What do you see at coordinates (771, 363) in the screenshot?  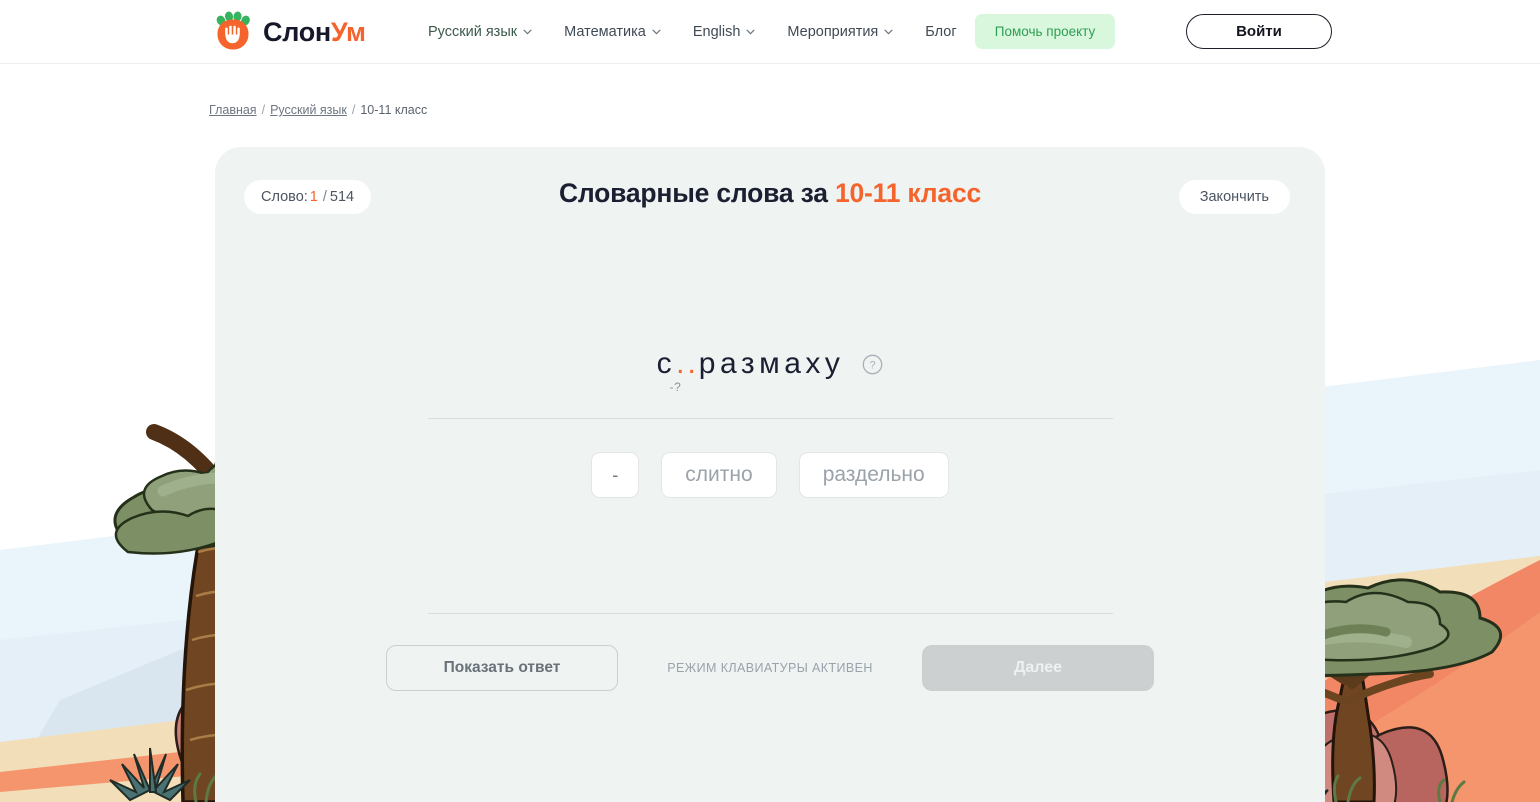 I see `question-word-after: размаху` at bounding box center [771, 363].